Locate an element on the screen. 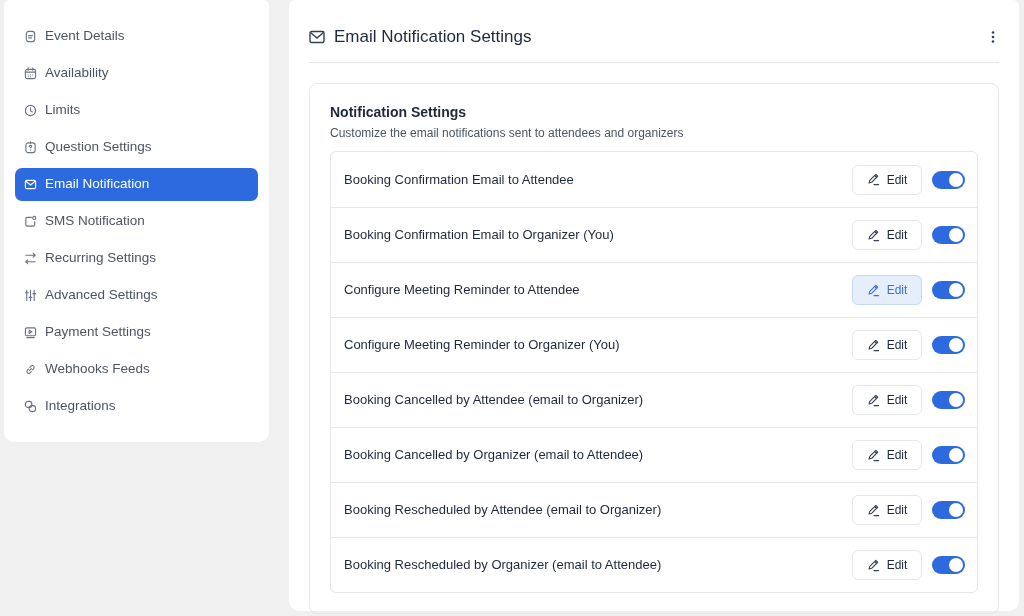 The width and height of the screenshot is (1024, 616). payment-screen-icon is located at coordinates (30, 332).